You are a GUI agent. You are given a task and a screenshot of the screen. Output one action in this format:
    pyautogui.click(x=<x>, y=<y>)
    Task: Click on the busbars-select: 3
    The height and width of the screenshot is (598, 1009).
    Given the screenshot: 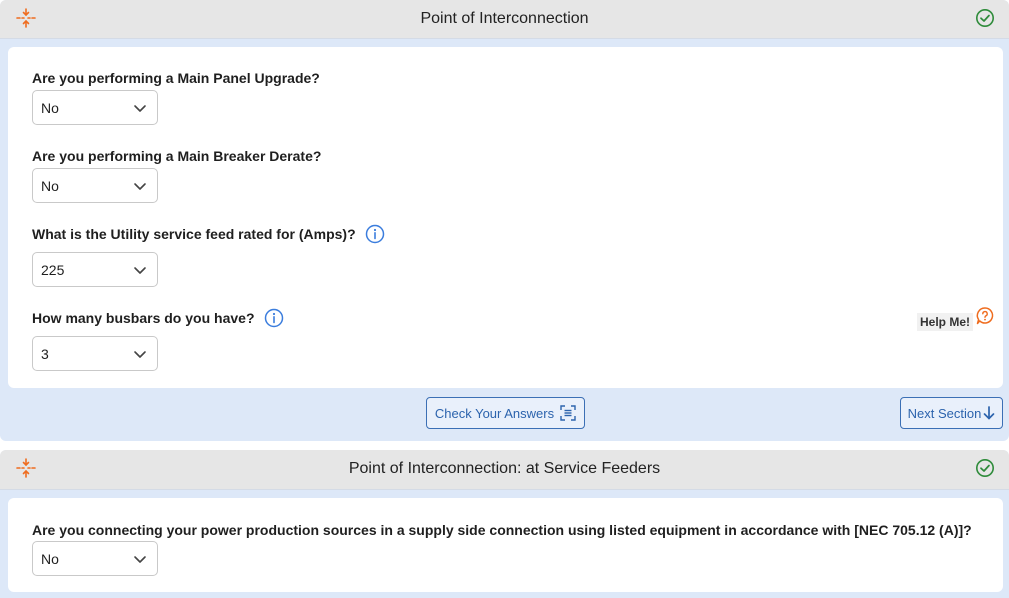 What is the action you would take?
    pyautogui.click(x=95, y=353)
    